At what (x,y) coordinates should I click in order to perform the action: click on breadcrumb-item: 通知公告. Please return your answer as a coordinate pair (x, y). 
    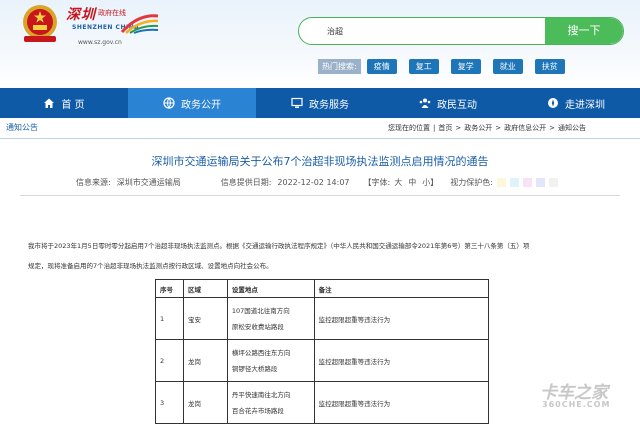
    Looking at the image, I should click on (572, 128).